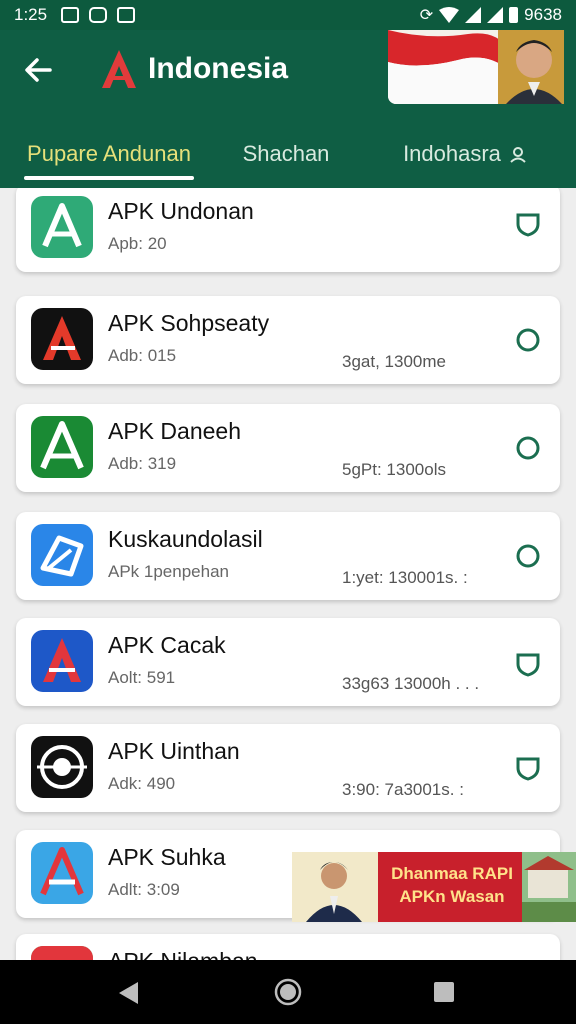  I want to click on app-name: Kuskaundolasil, so click(185, 539).